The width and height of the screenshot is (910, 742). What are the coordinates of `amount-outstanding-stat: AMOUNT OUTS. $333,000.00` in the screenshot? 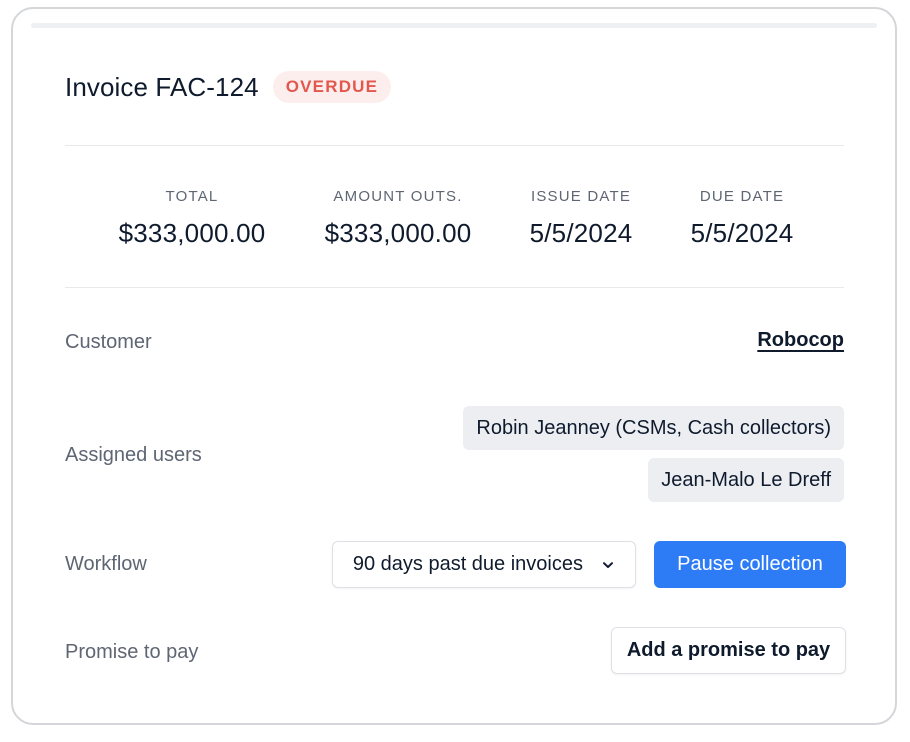 It's located at (398, 218).